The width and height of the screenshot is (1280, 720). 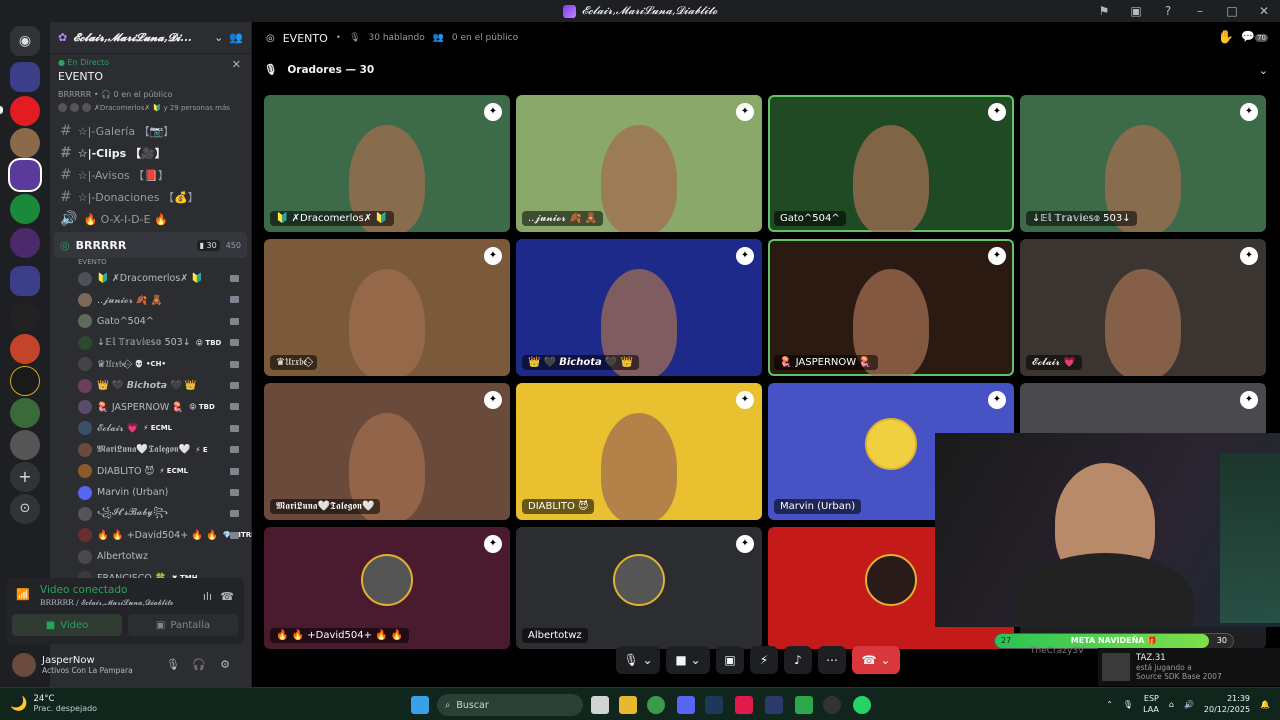 I want to click on channel-item: # ☆|-Donaciones 【💰】, so click(x=150, y=197).